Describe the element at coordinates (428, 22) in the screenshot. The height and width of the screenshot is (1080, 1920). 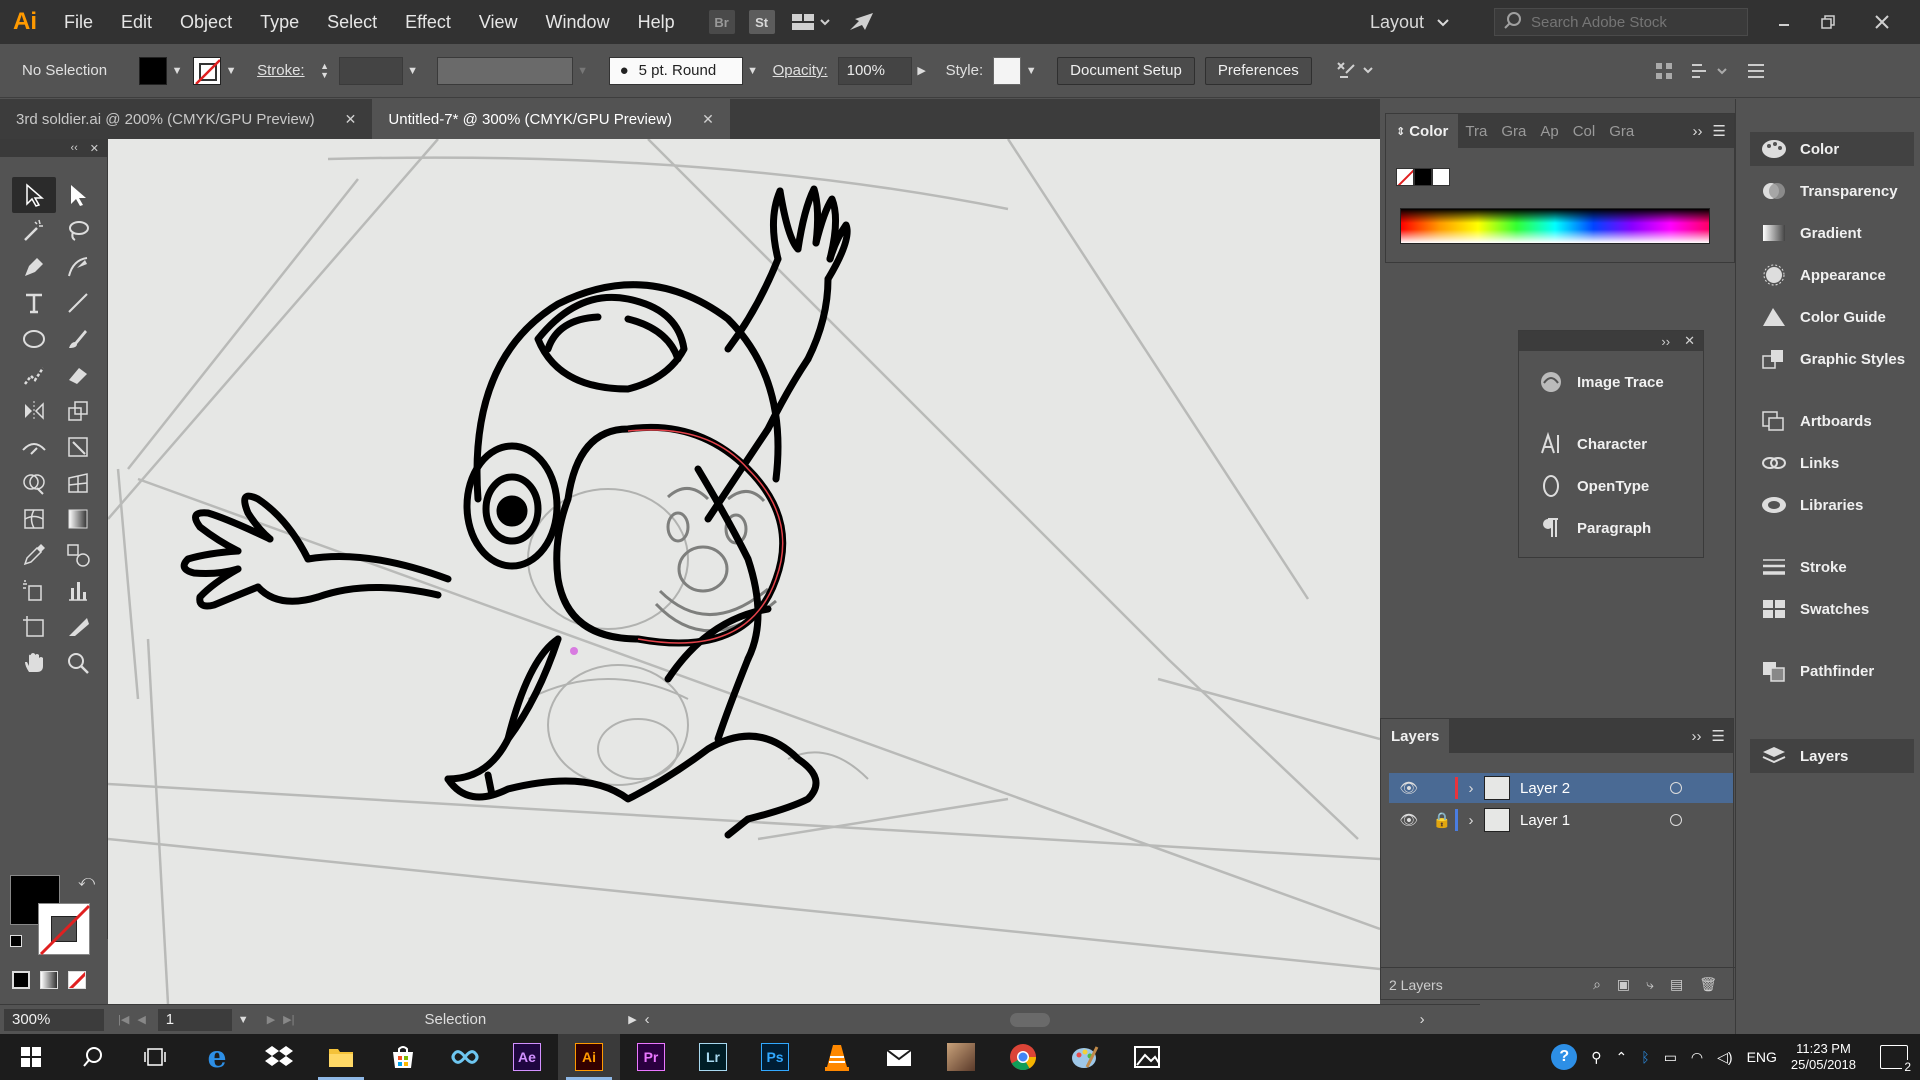
I see `menu-effect: Effect` at that location.